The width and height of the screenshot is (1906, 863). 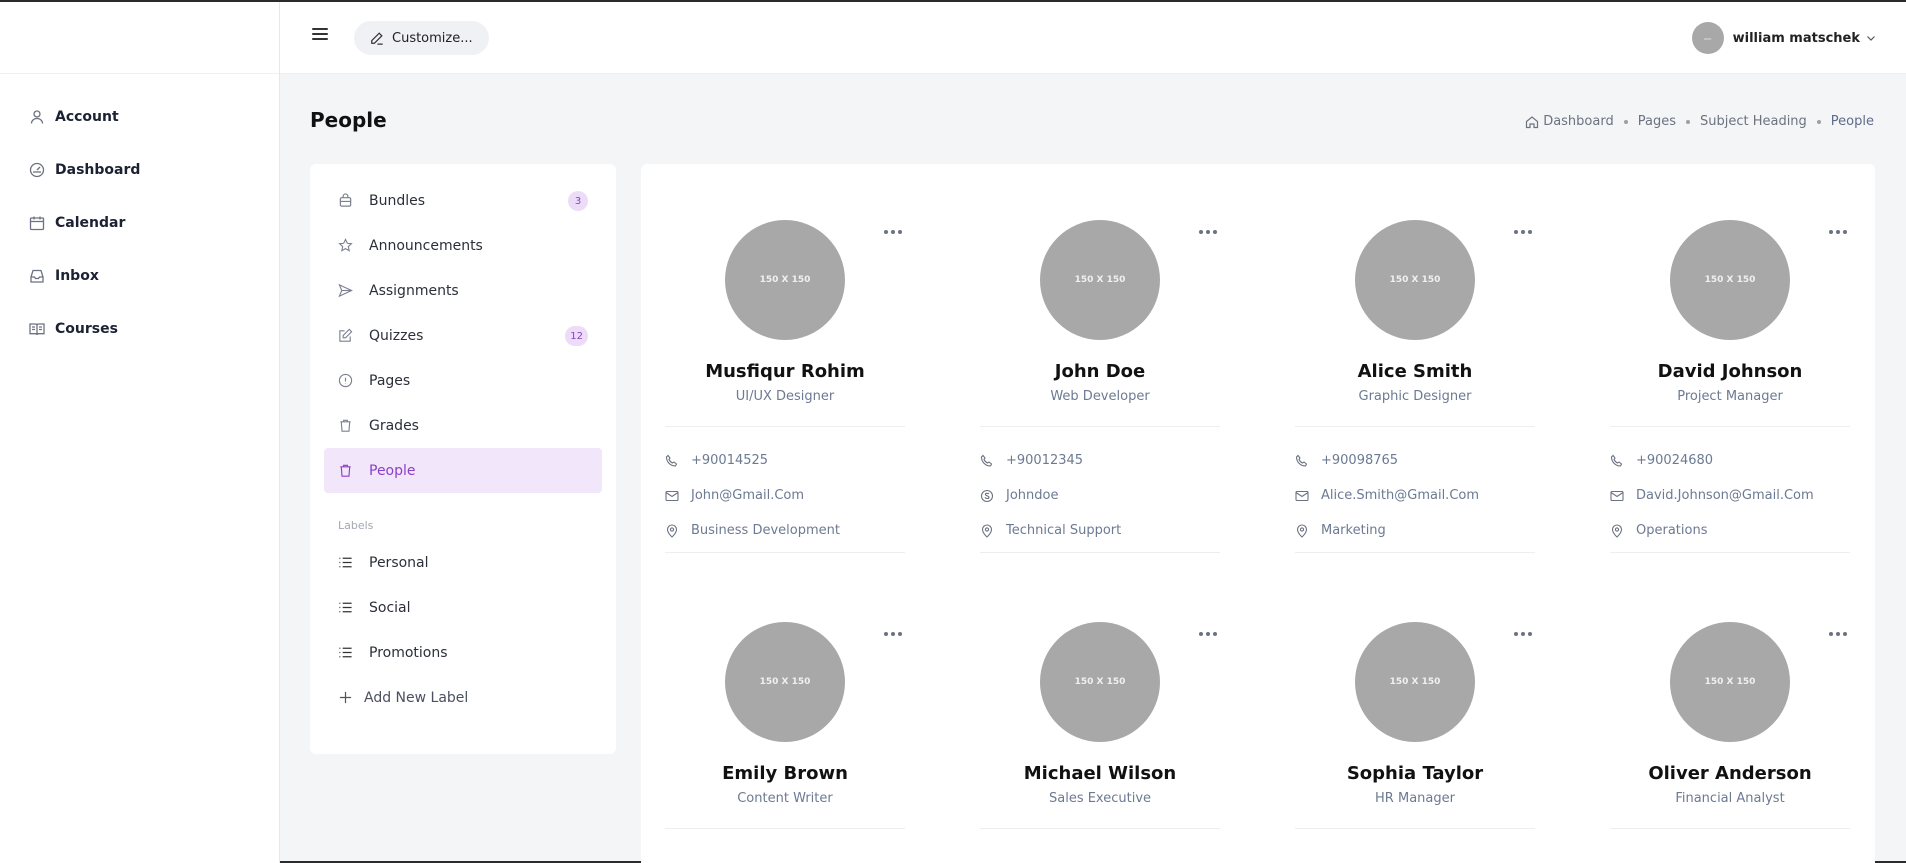 I want to click on label-item-text: Personal, so click(x=399, y=562).